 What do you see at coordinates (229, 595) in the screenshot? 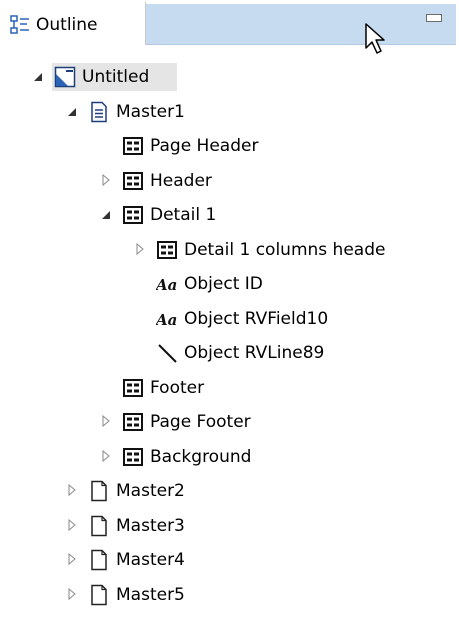
I see `tree-item-master5: Master5` at bounding box center [229, 595].